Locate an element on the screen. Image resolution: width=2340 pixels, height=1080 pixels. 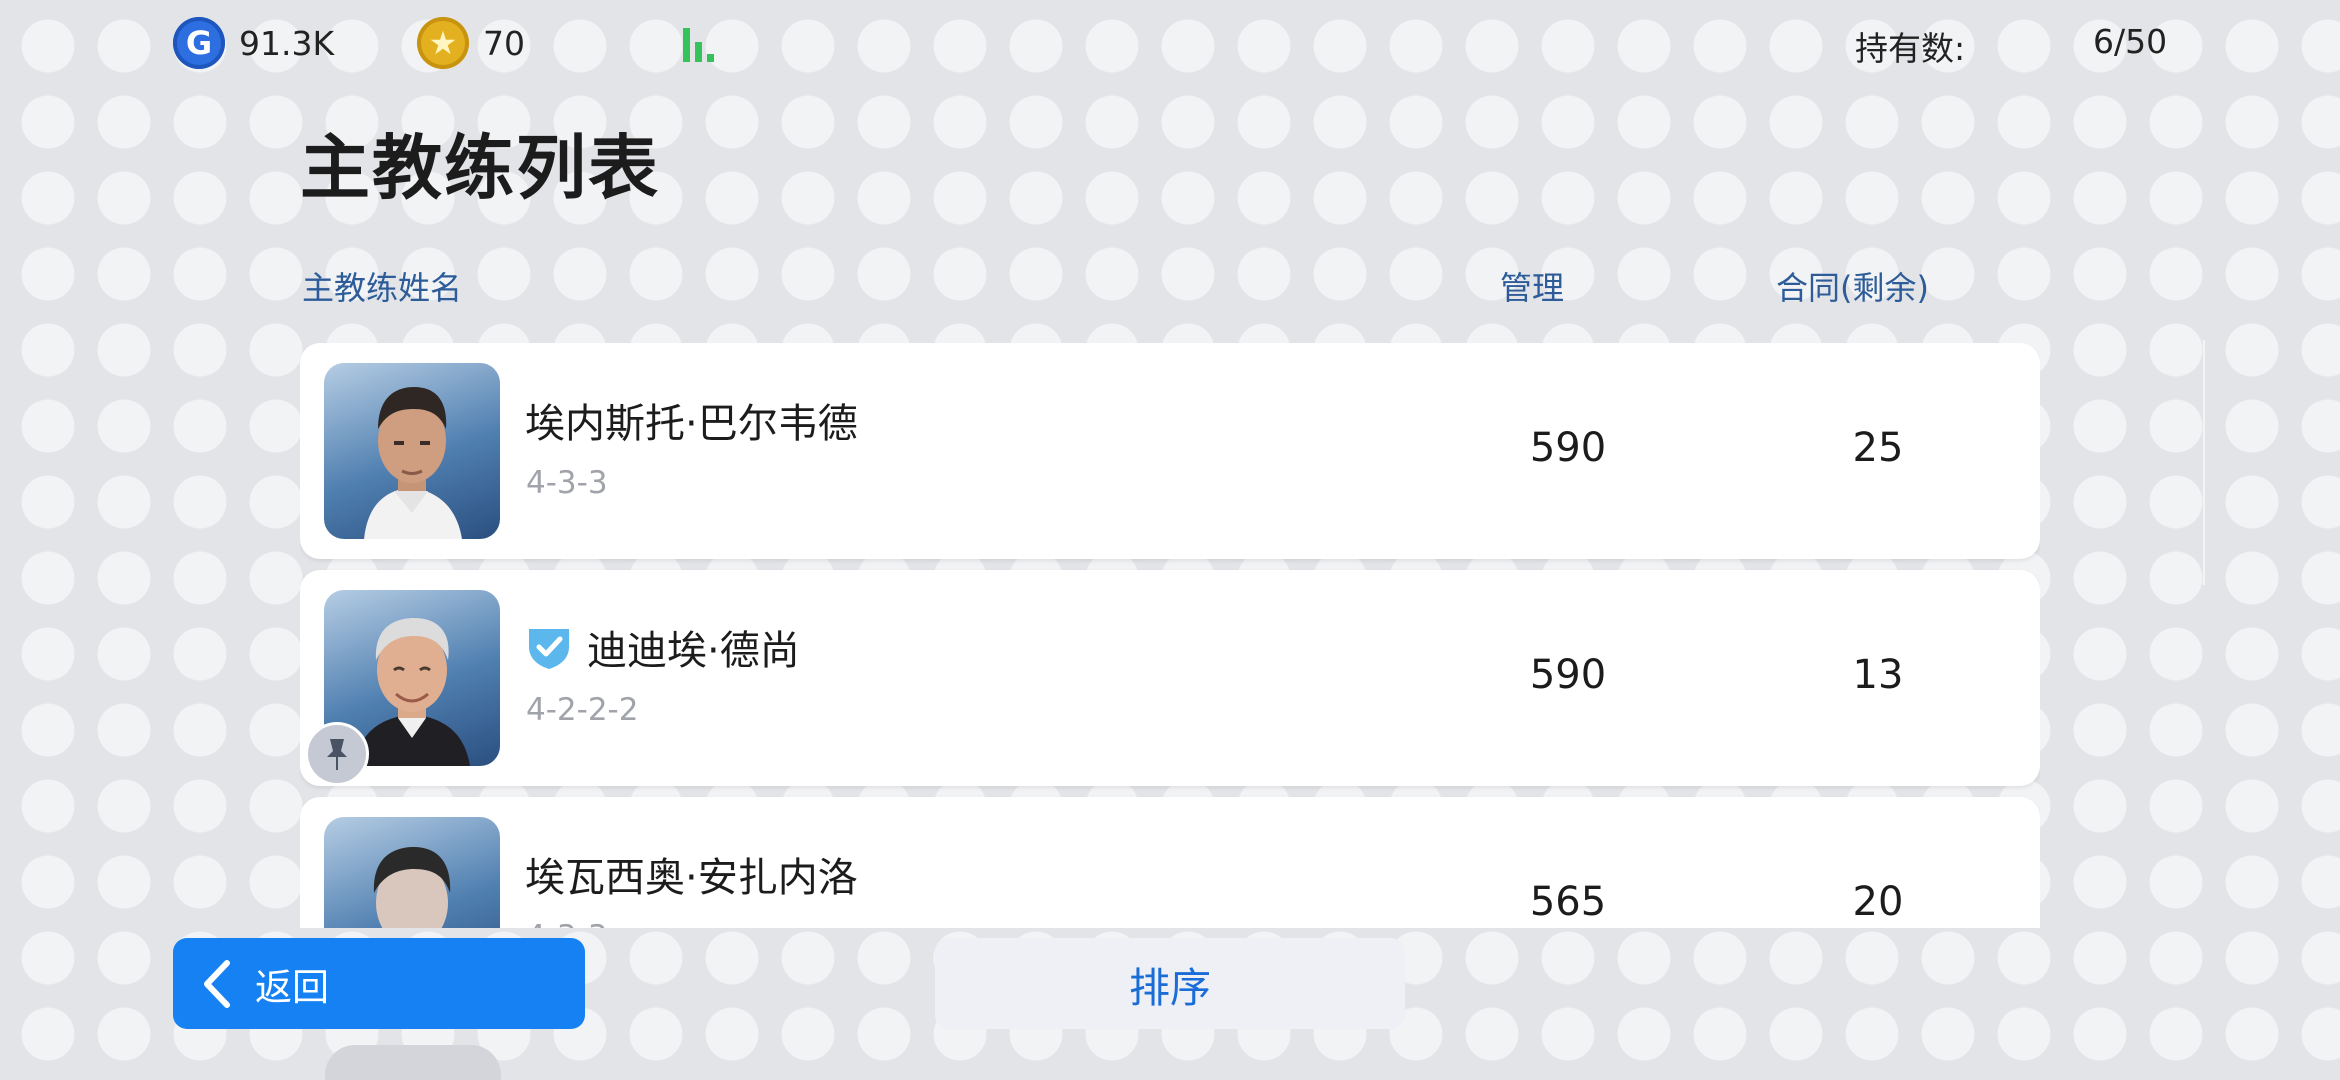
gp-currency: G 91.3K is located at coordinates (253, 43).